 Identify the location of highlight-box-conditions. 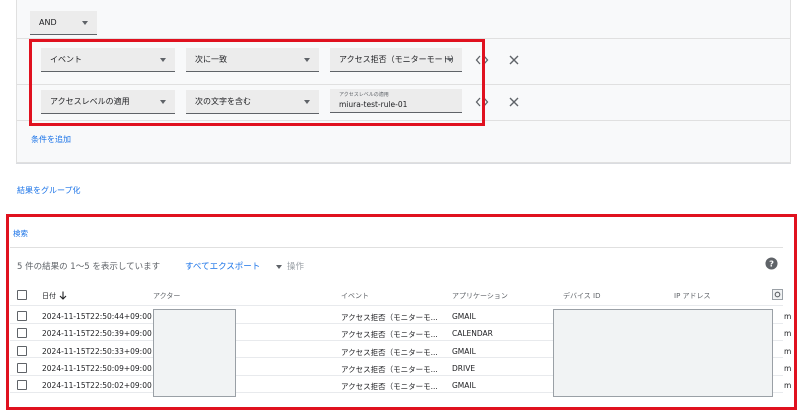
(257, 82).